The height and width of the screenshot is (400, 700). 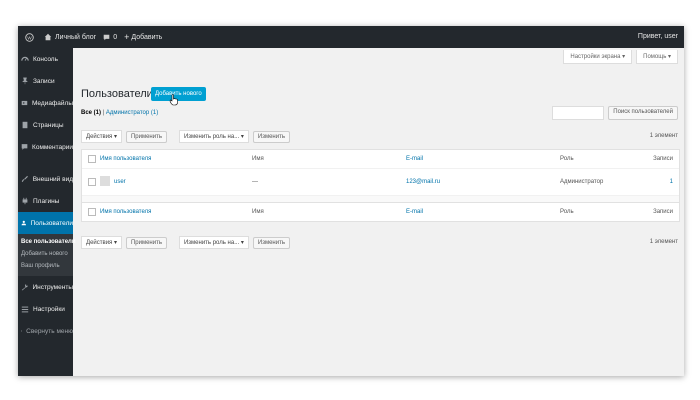 What do you see at coordinates (25, 309) in the screenshot?
I see `settings-icon` at bounding box center [25, 309].